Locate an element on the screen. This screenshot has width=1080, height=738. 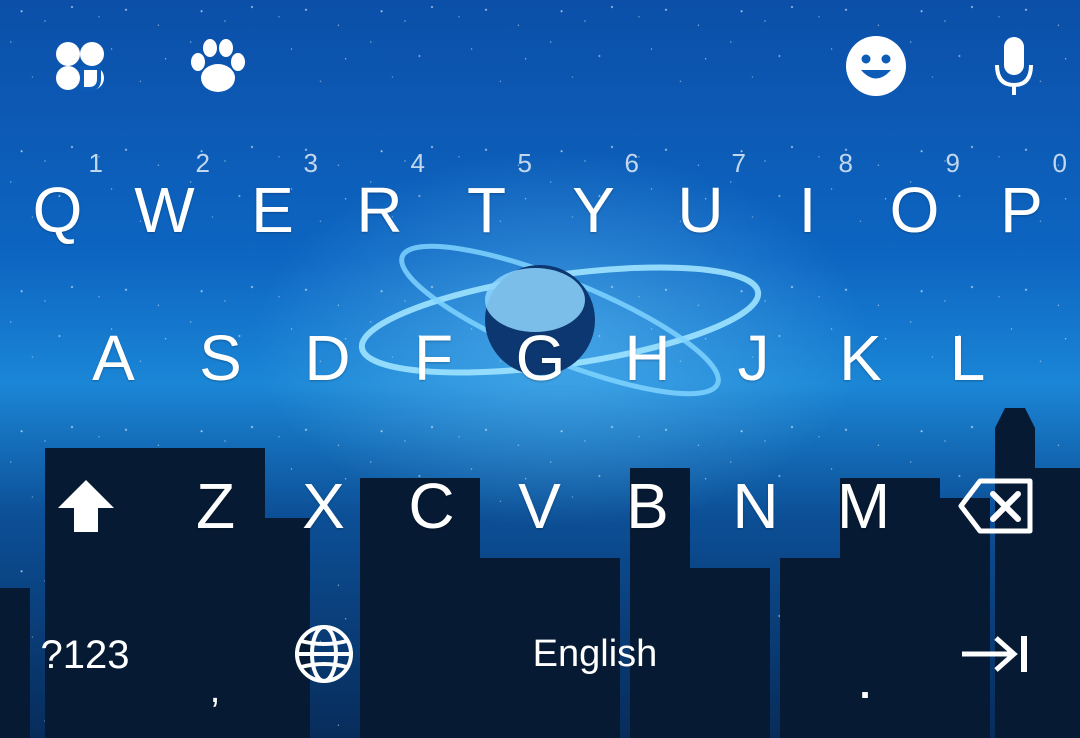
key-label: A is located at coordinates (113, 358).